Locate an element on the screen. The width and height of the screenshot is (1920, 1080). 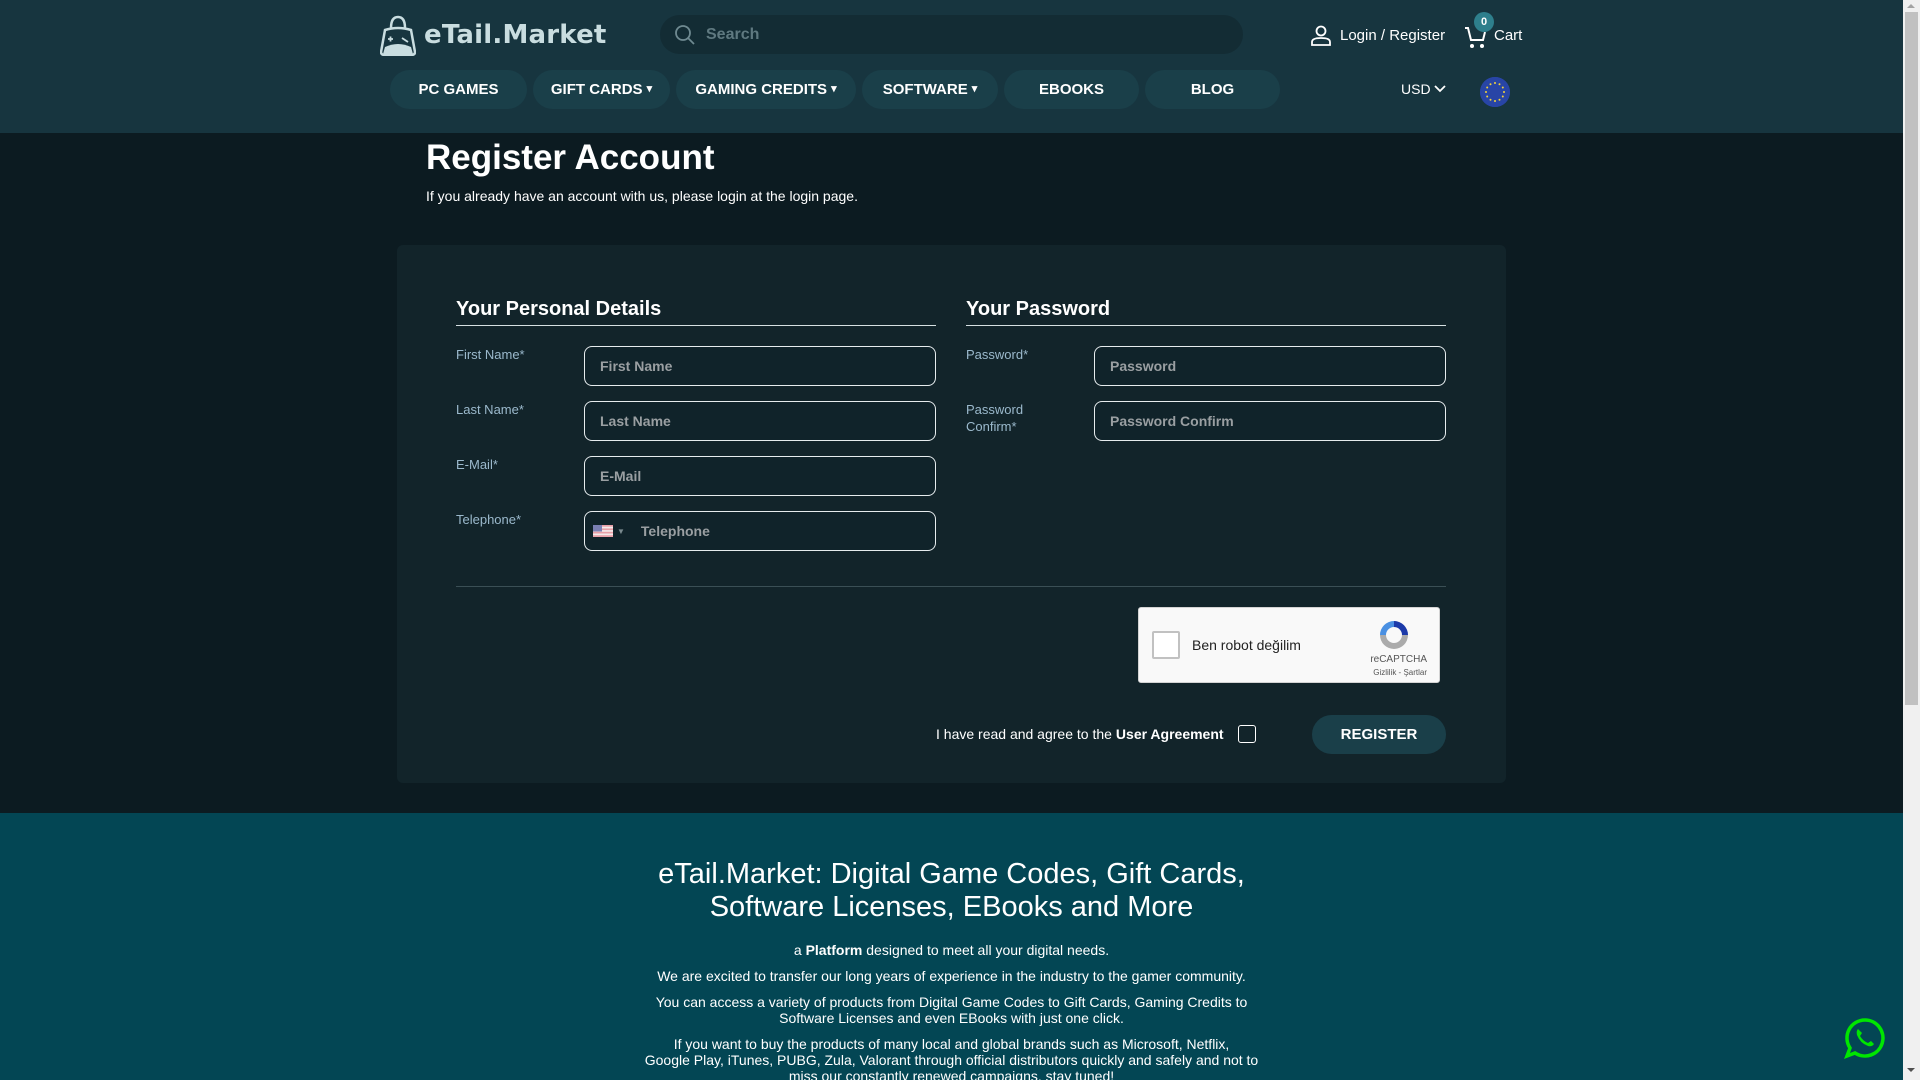
nav-gift-cards: GIFT CARDS ▾ is located at coordinates (601, 89).